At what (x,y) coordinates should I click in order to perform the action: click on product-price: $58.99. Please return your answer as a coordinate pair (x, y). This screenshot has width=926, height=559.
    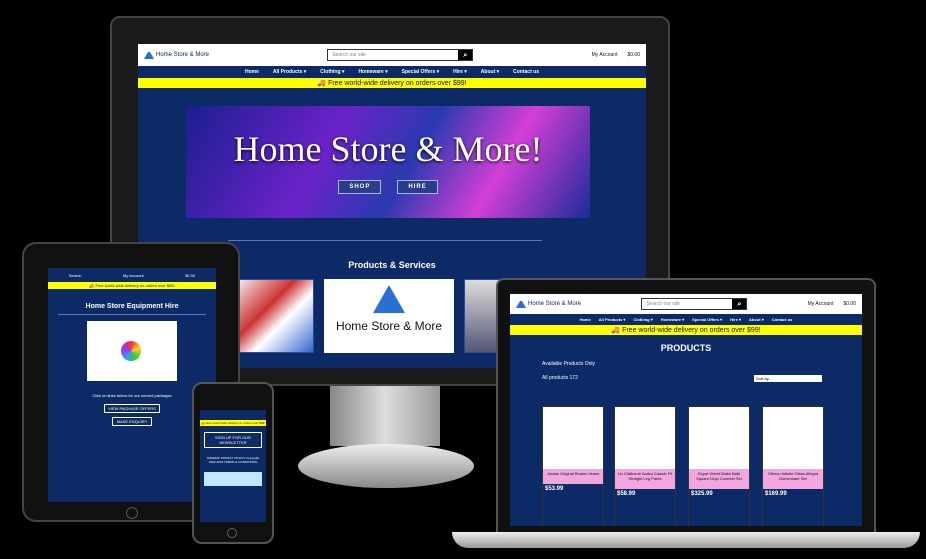
    Looking at the image, I should click on (645, 507).